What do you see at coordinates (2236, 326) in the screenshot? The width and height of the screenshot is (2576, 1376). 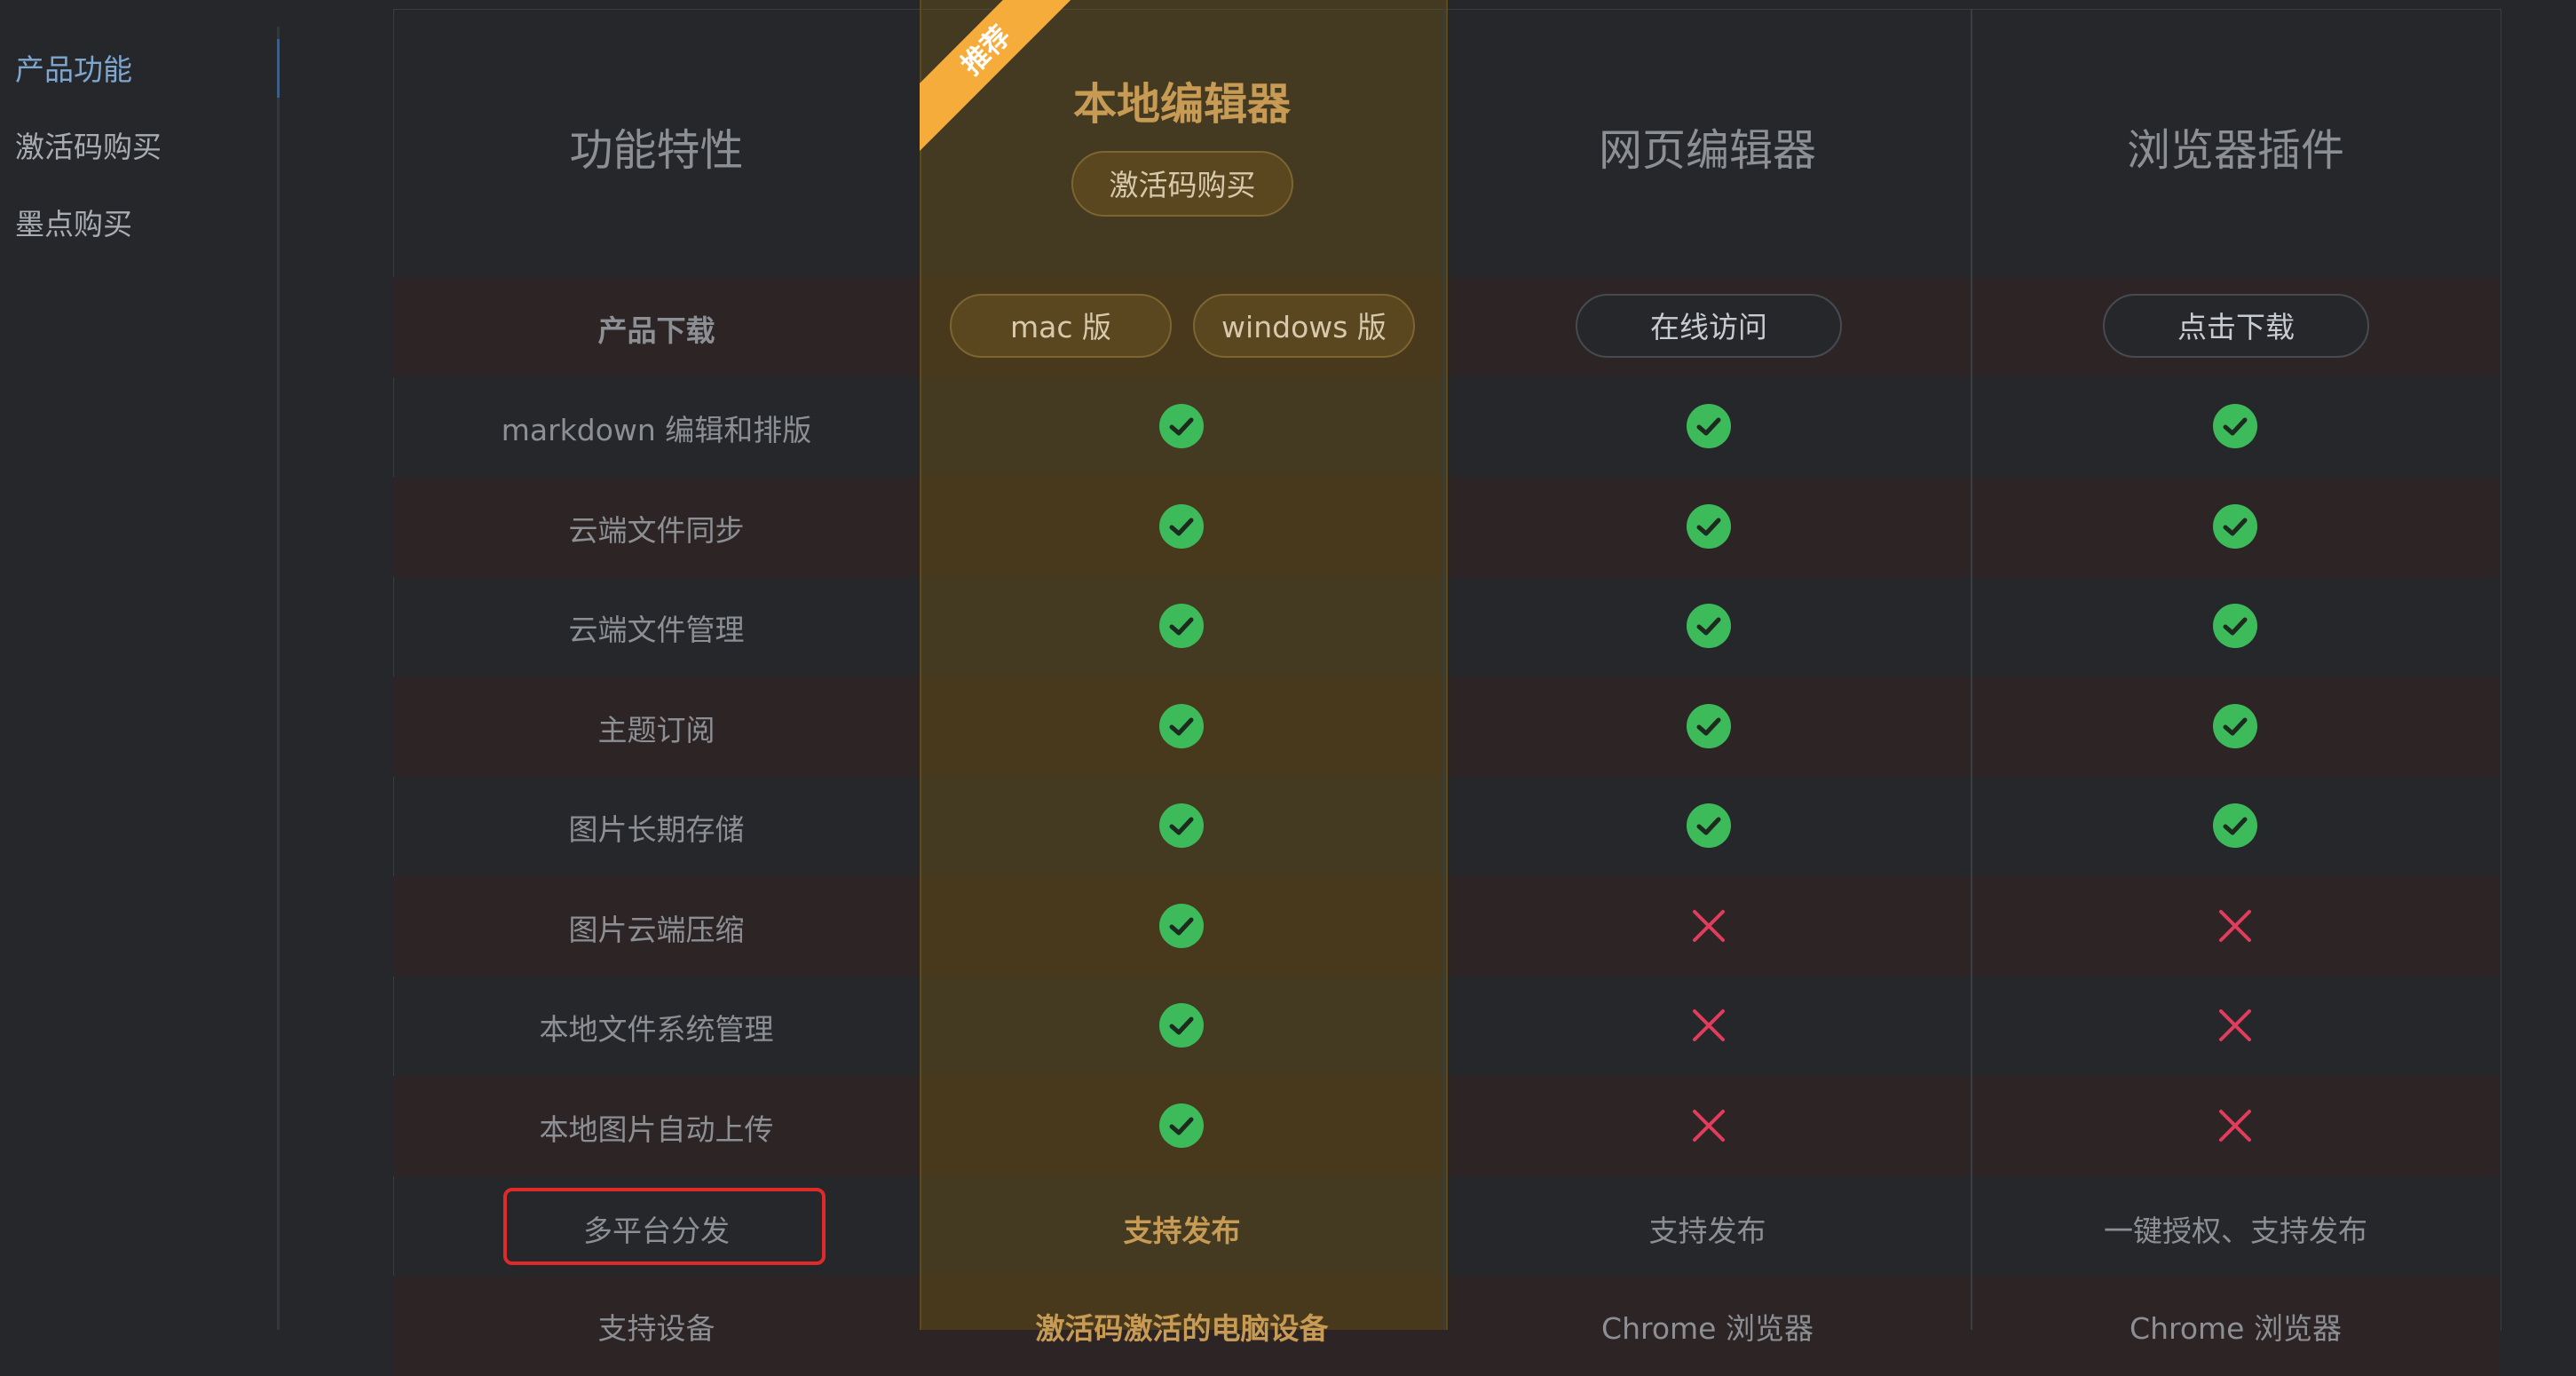 I see `plugin-download-button: 点击下载` at bounding box center [2236, 326].